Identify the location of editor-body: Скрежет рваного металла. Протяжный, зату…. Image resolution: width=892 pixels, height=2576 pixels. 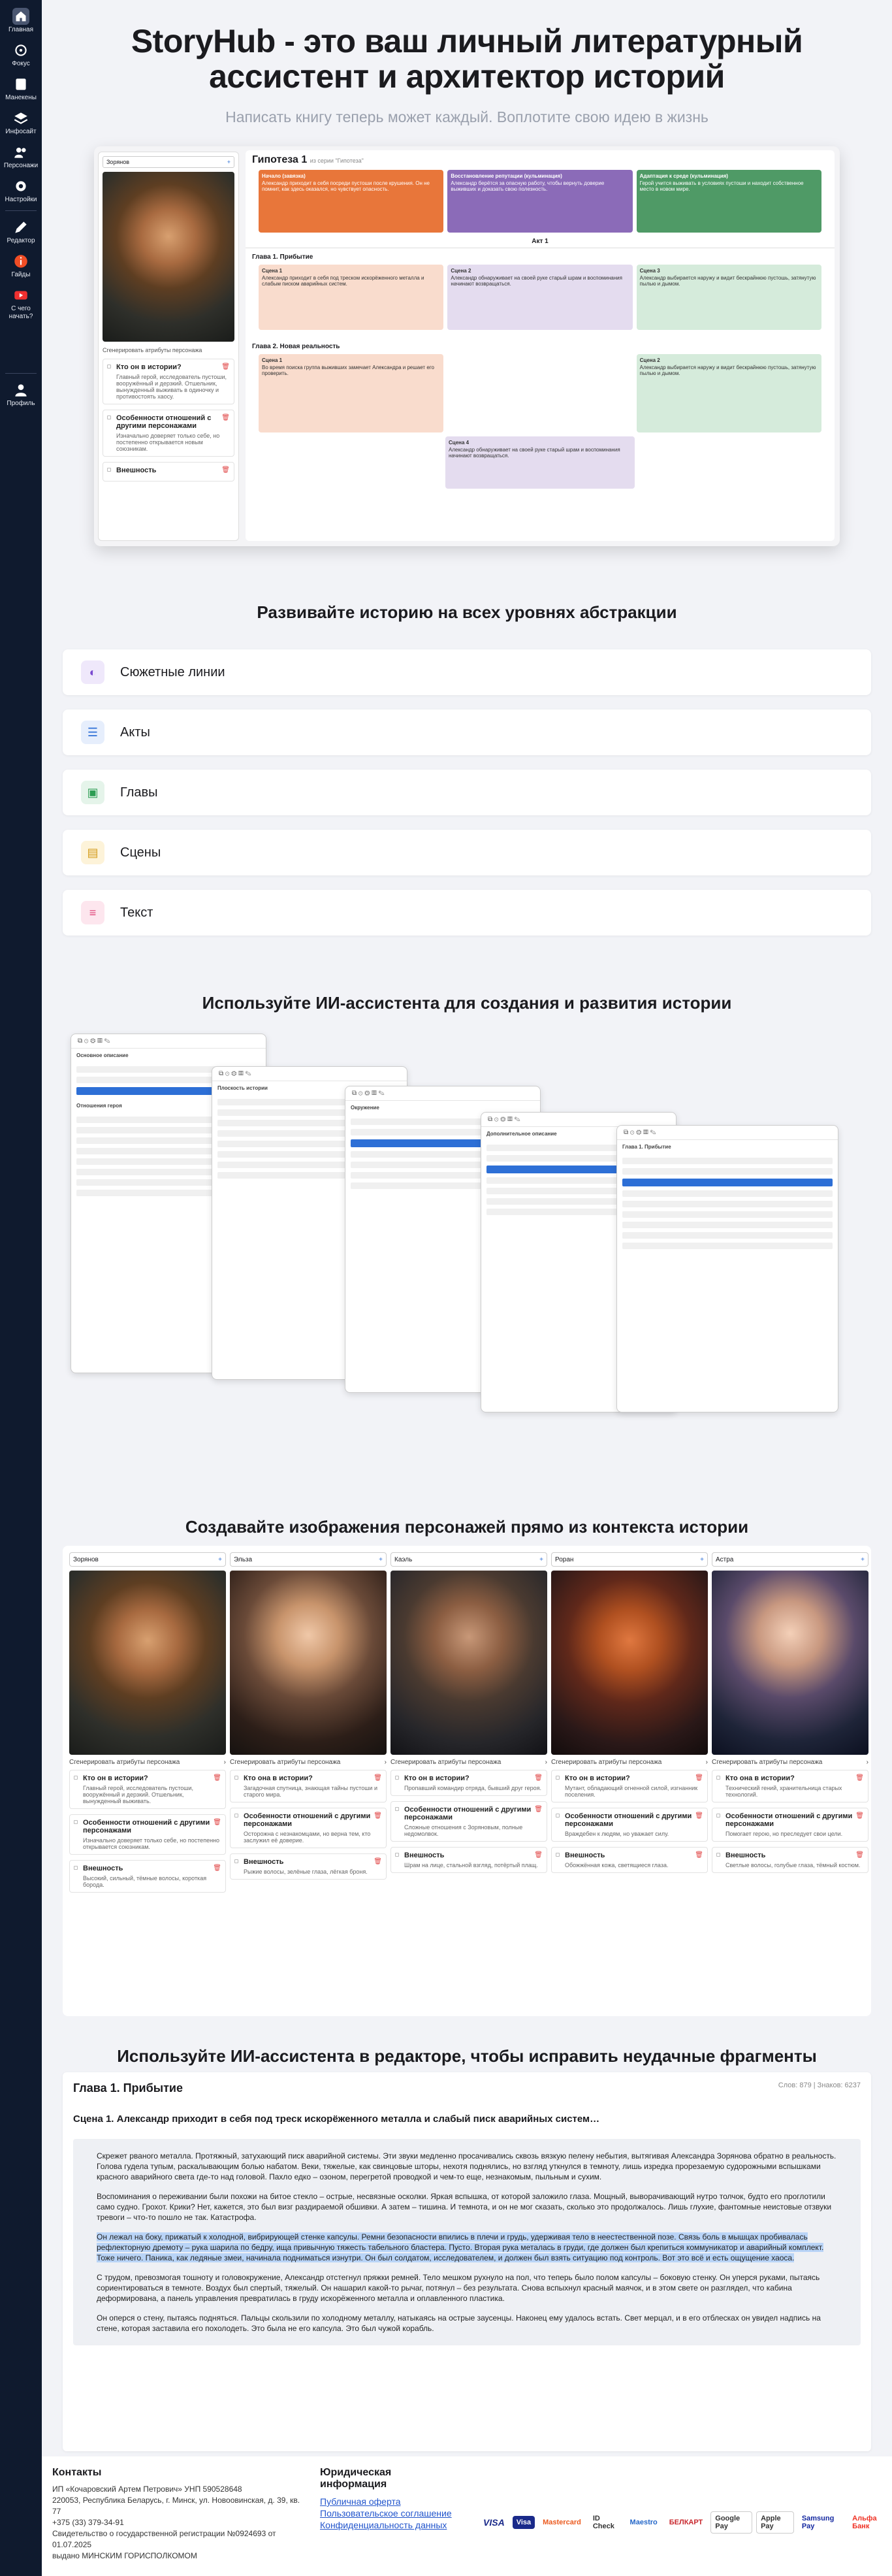
(467, 2242).